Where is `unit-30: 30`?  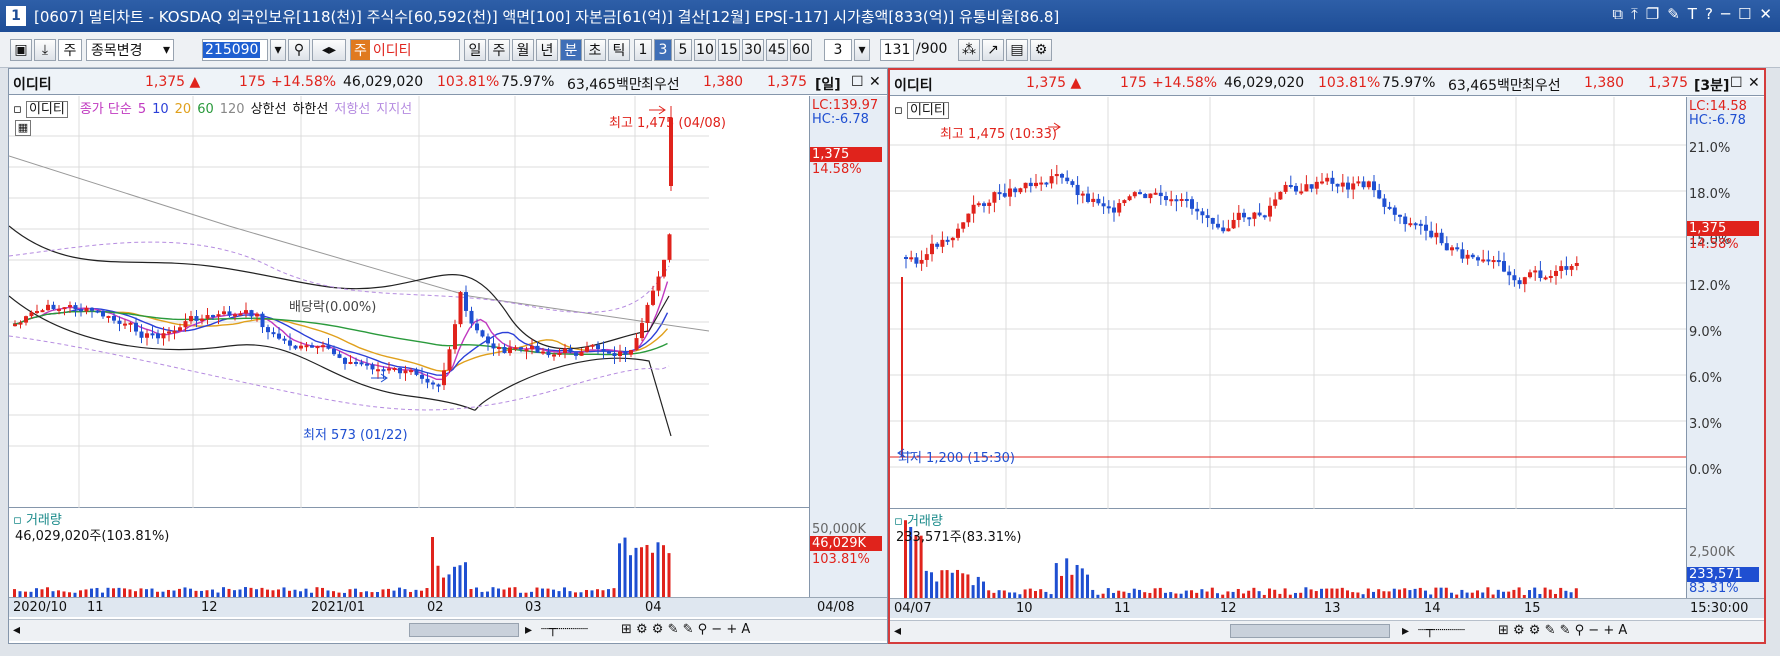 unit-30: 30 is located at coordinates (753, 50).